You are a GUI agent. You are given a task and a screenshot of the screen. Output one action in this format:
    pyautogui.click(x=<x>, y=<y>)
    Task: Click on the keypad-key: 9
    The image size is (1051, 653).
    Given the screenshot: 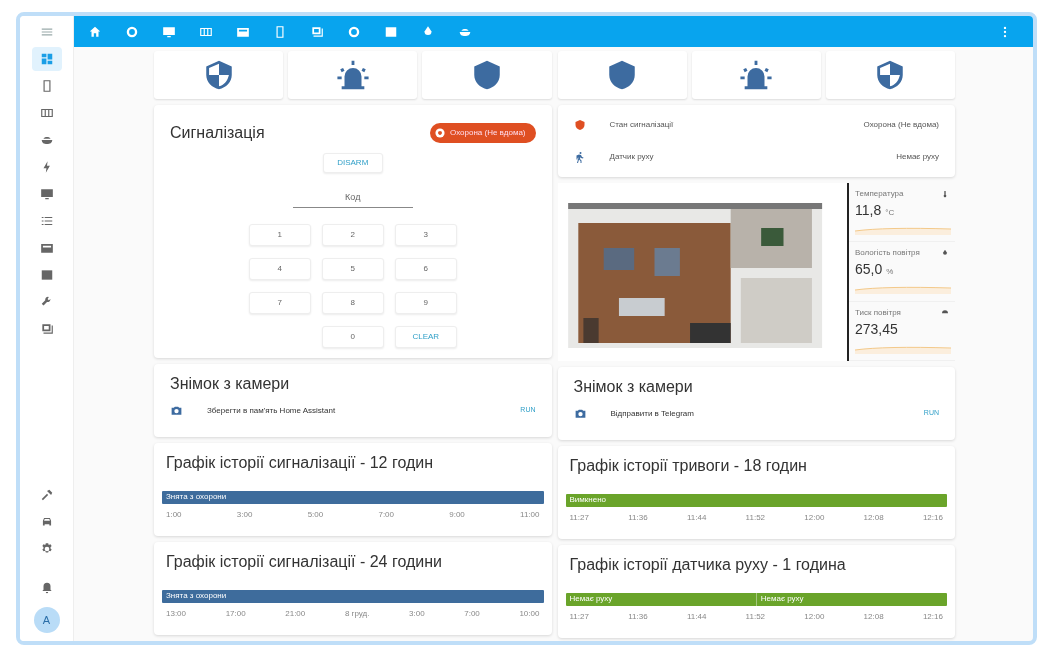 What is the action you would take?
    pyautogui.click(x=425, y=302)
    